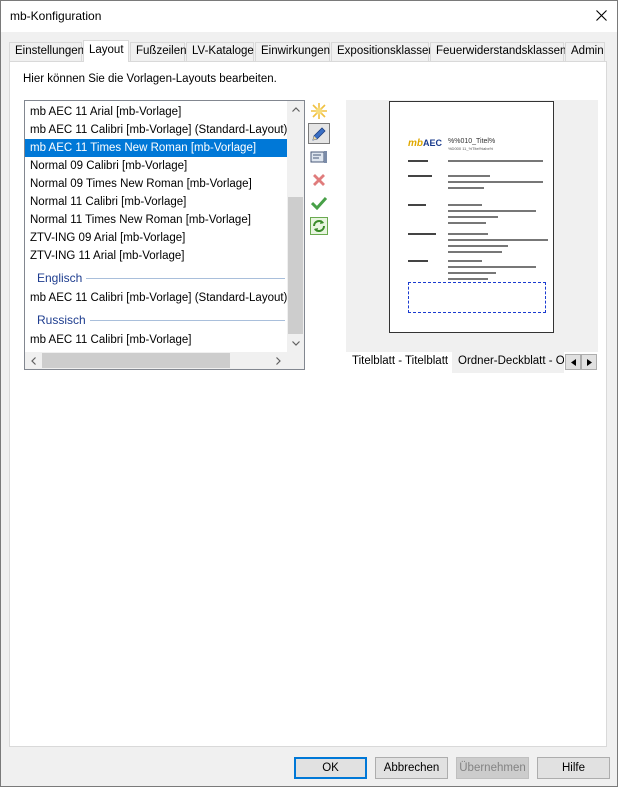 This screenshot has width=618, height=787. I want to click on delete-layout-button, so click(319, 179).